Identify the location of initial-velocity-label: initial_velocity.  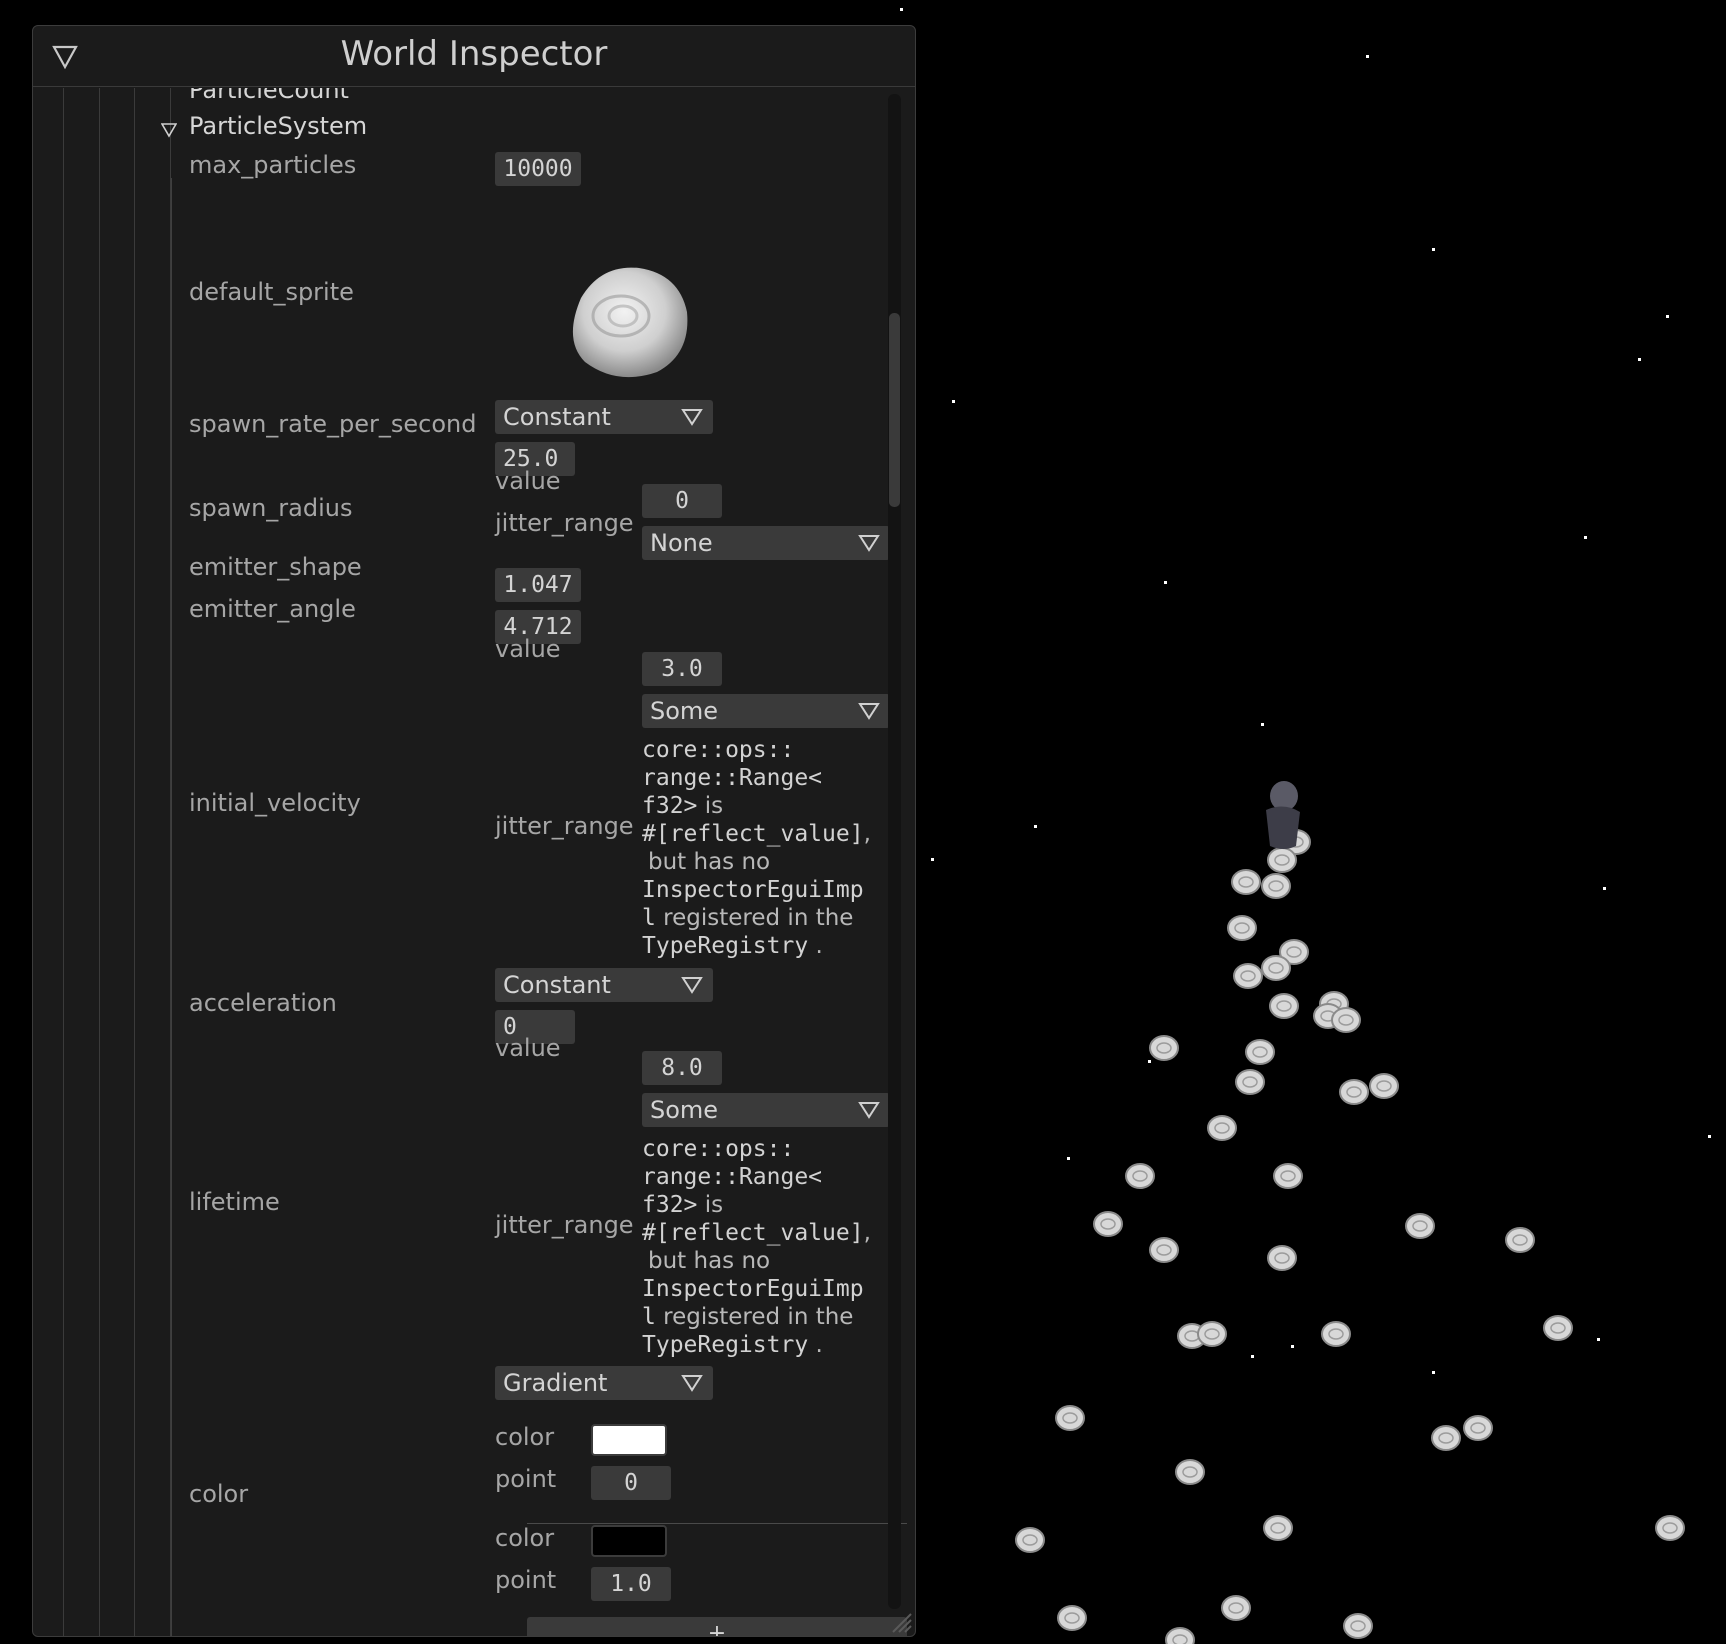
(275, 803).